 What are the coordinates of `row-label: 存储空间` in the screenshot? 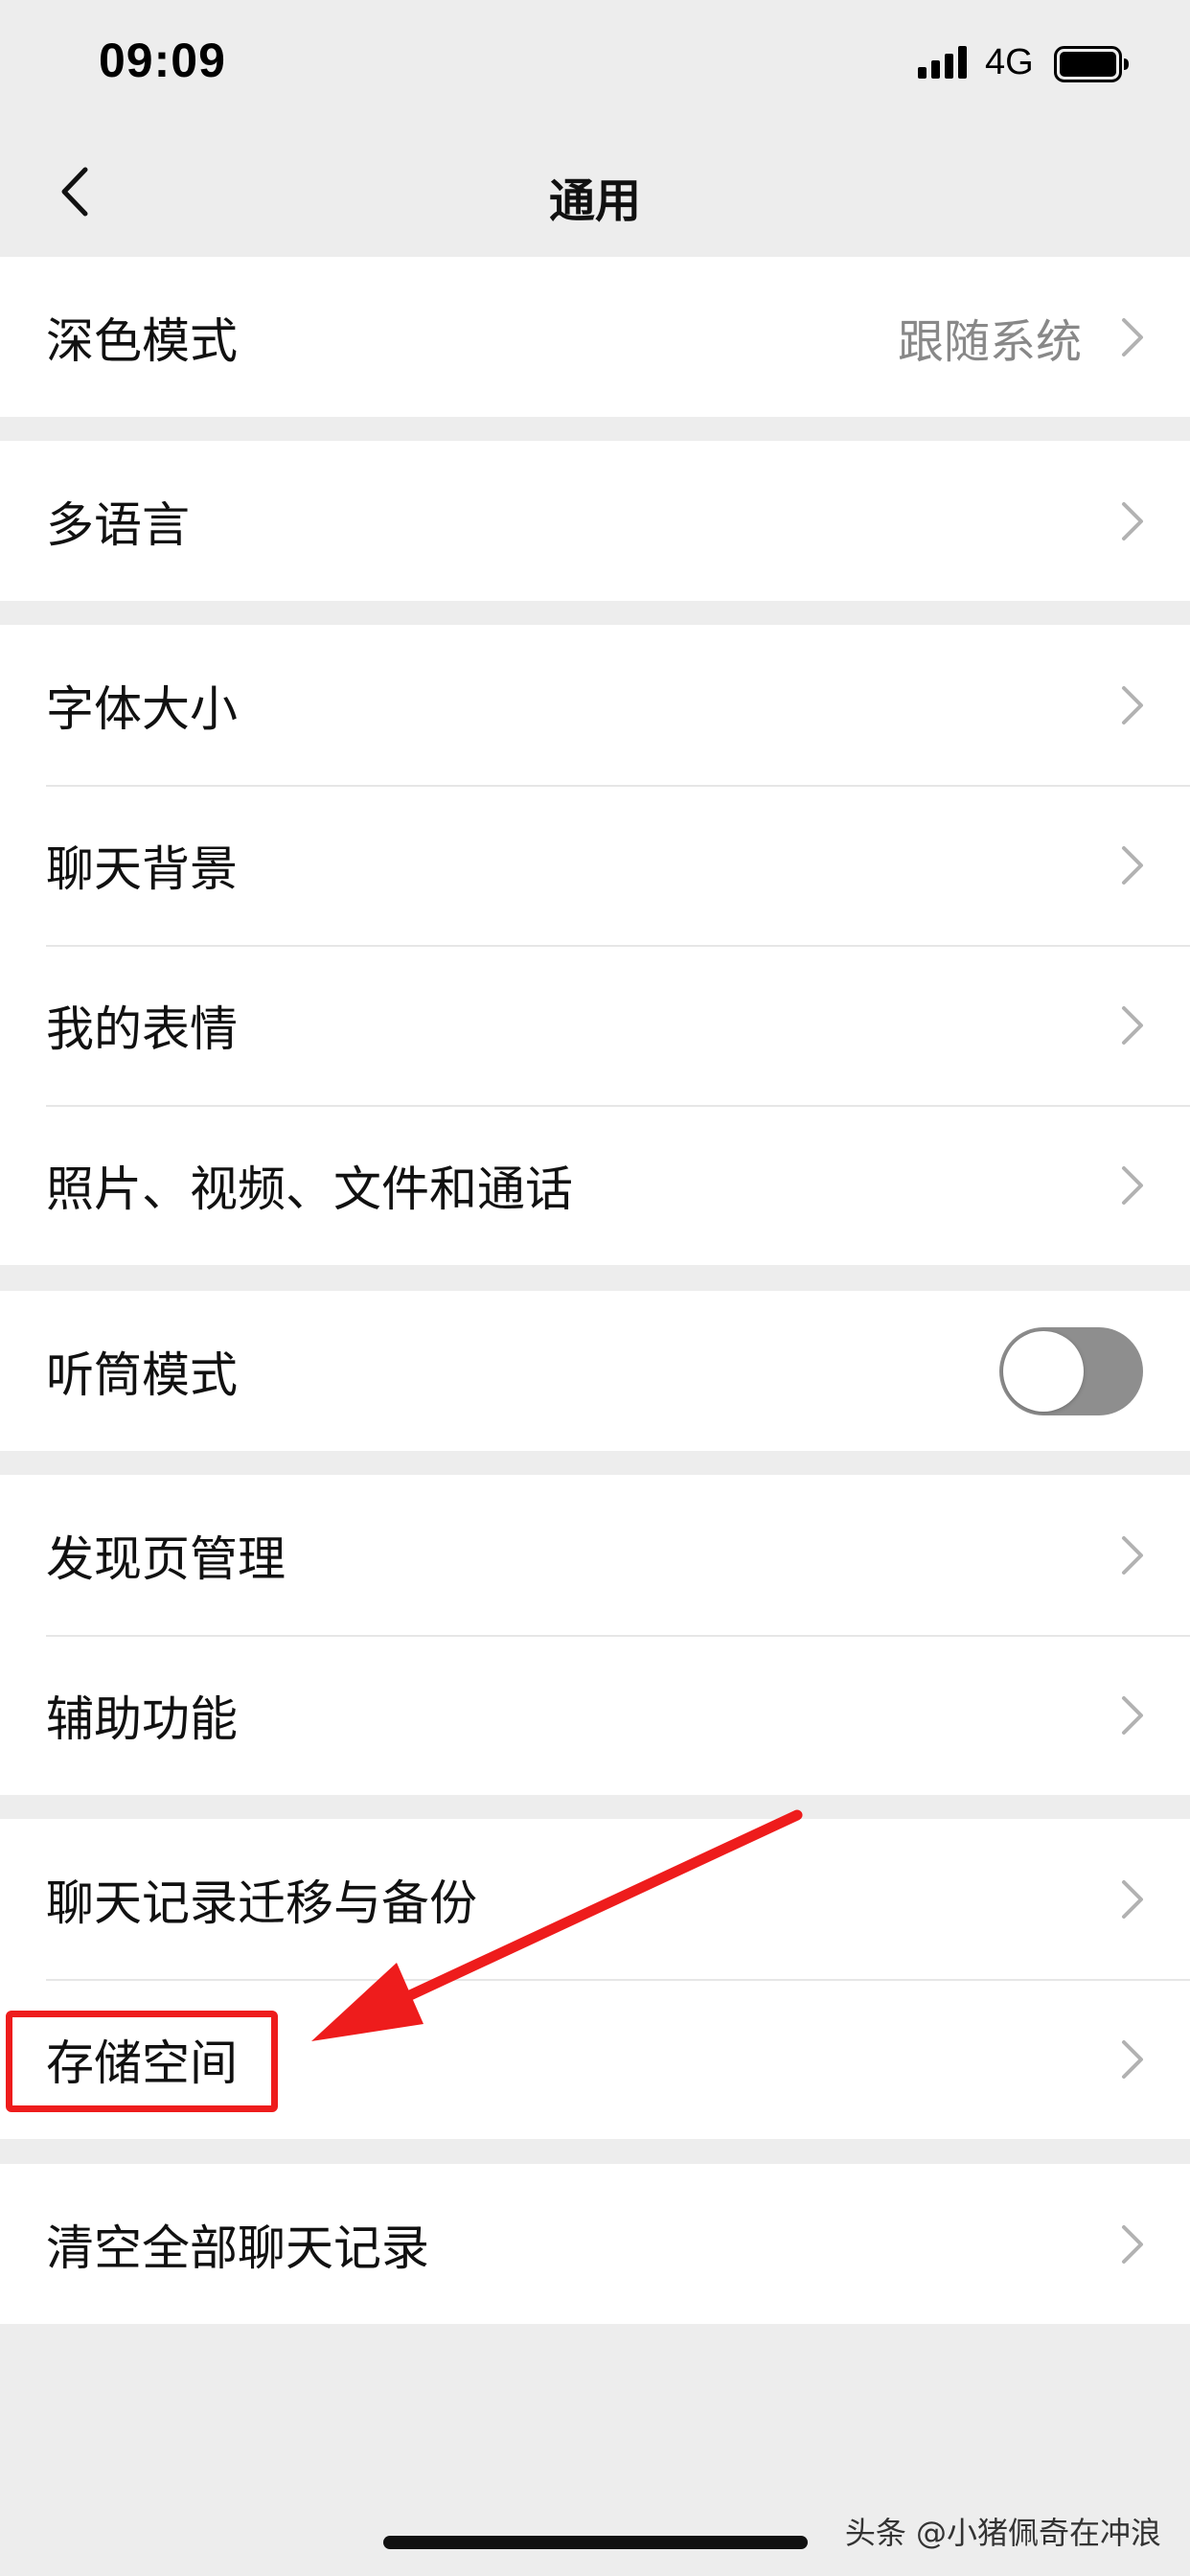 It's located at (142, 2063).